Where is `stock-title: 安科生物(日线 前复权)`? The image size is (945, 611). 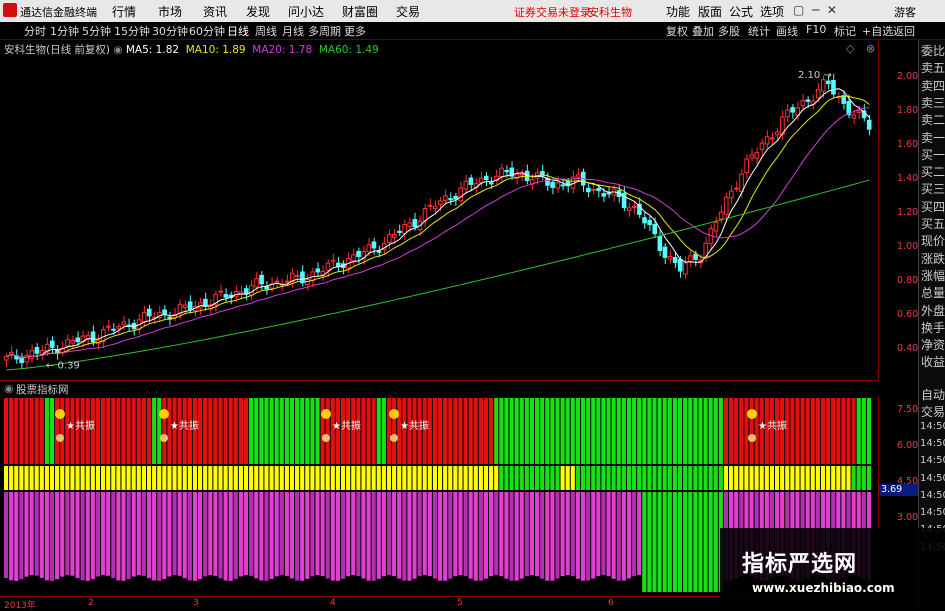 stock-title: 安科生物(日线 前复权) is located at coordinates (57, 50).